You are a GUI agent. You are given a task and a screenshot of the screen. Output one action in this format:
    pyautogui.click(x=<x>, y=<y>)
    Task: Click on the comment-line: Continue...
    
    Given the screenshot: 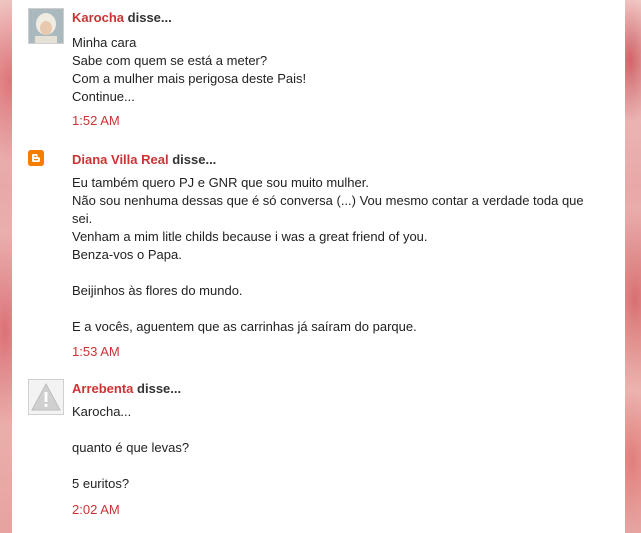 What is the action you would take?
    pyautogui.click(x=103, y=96)
    